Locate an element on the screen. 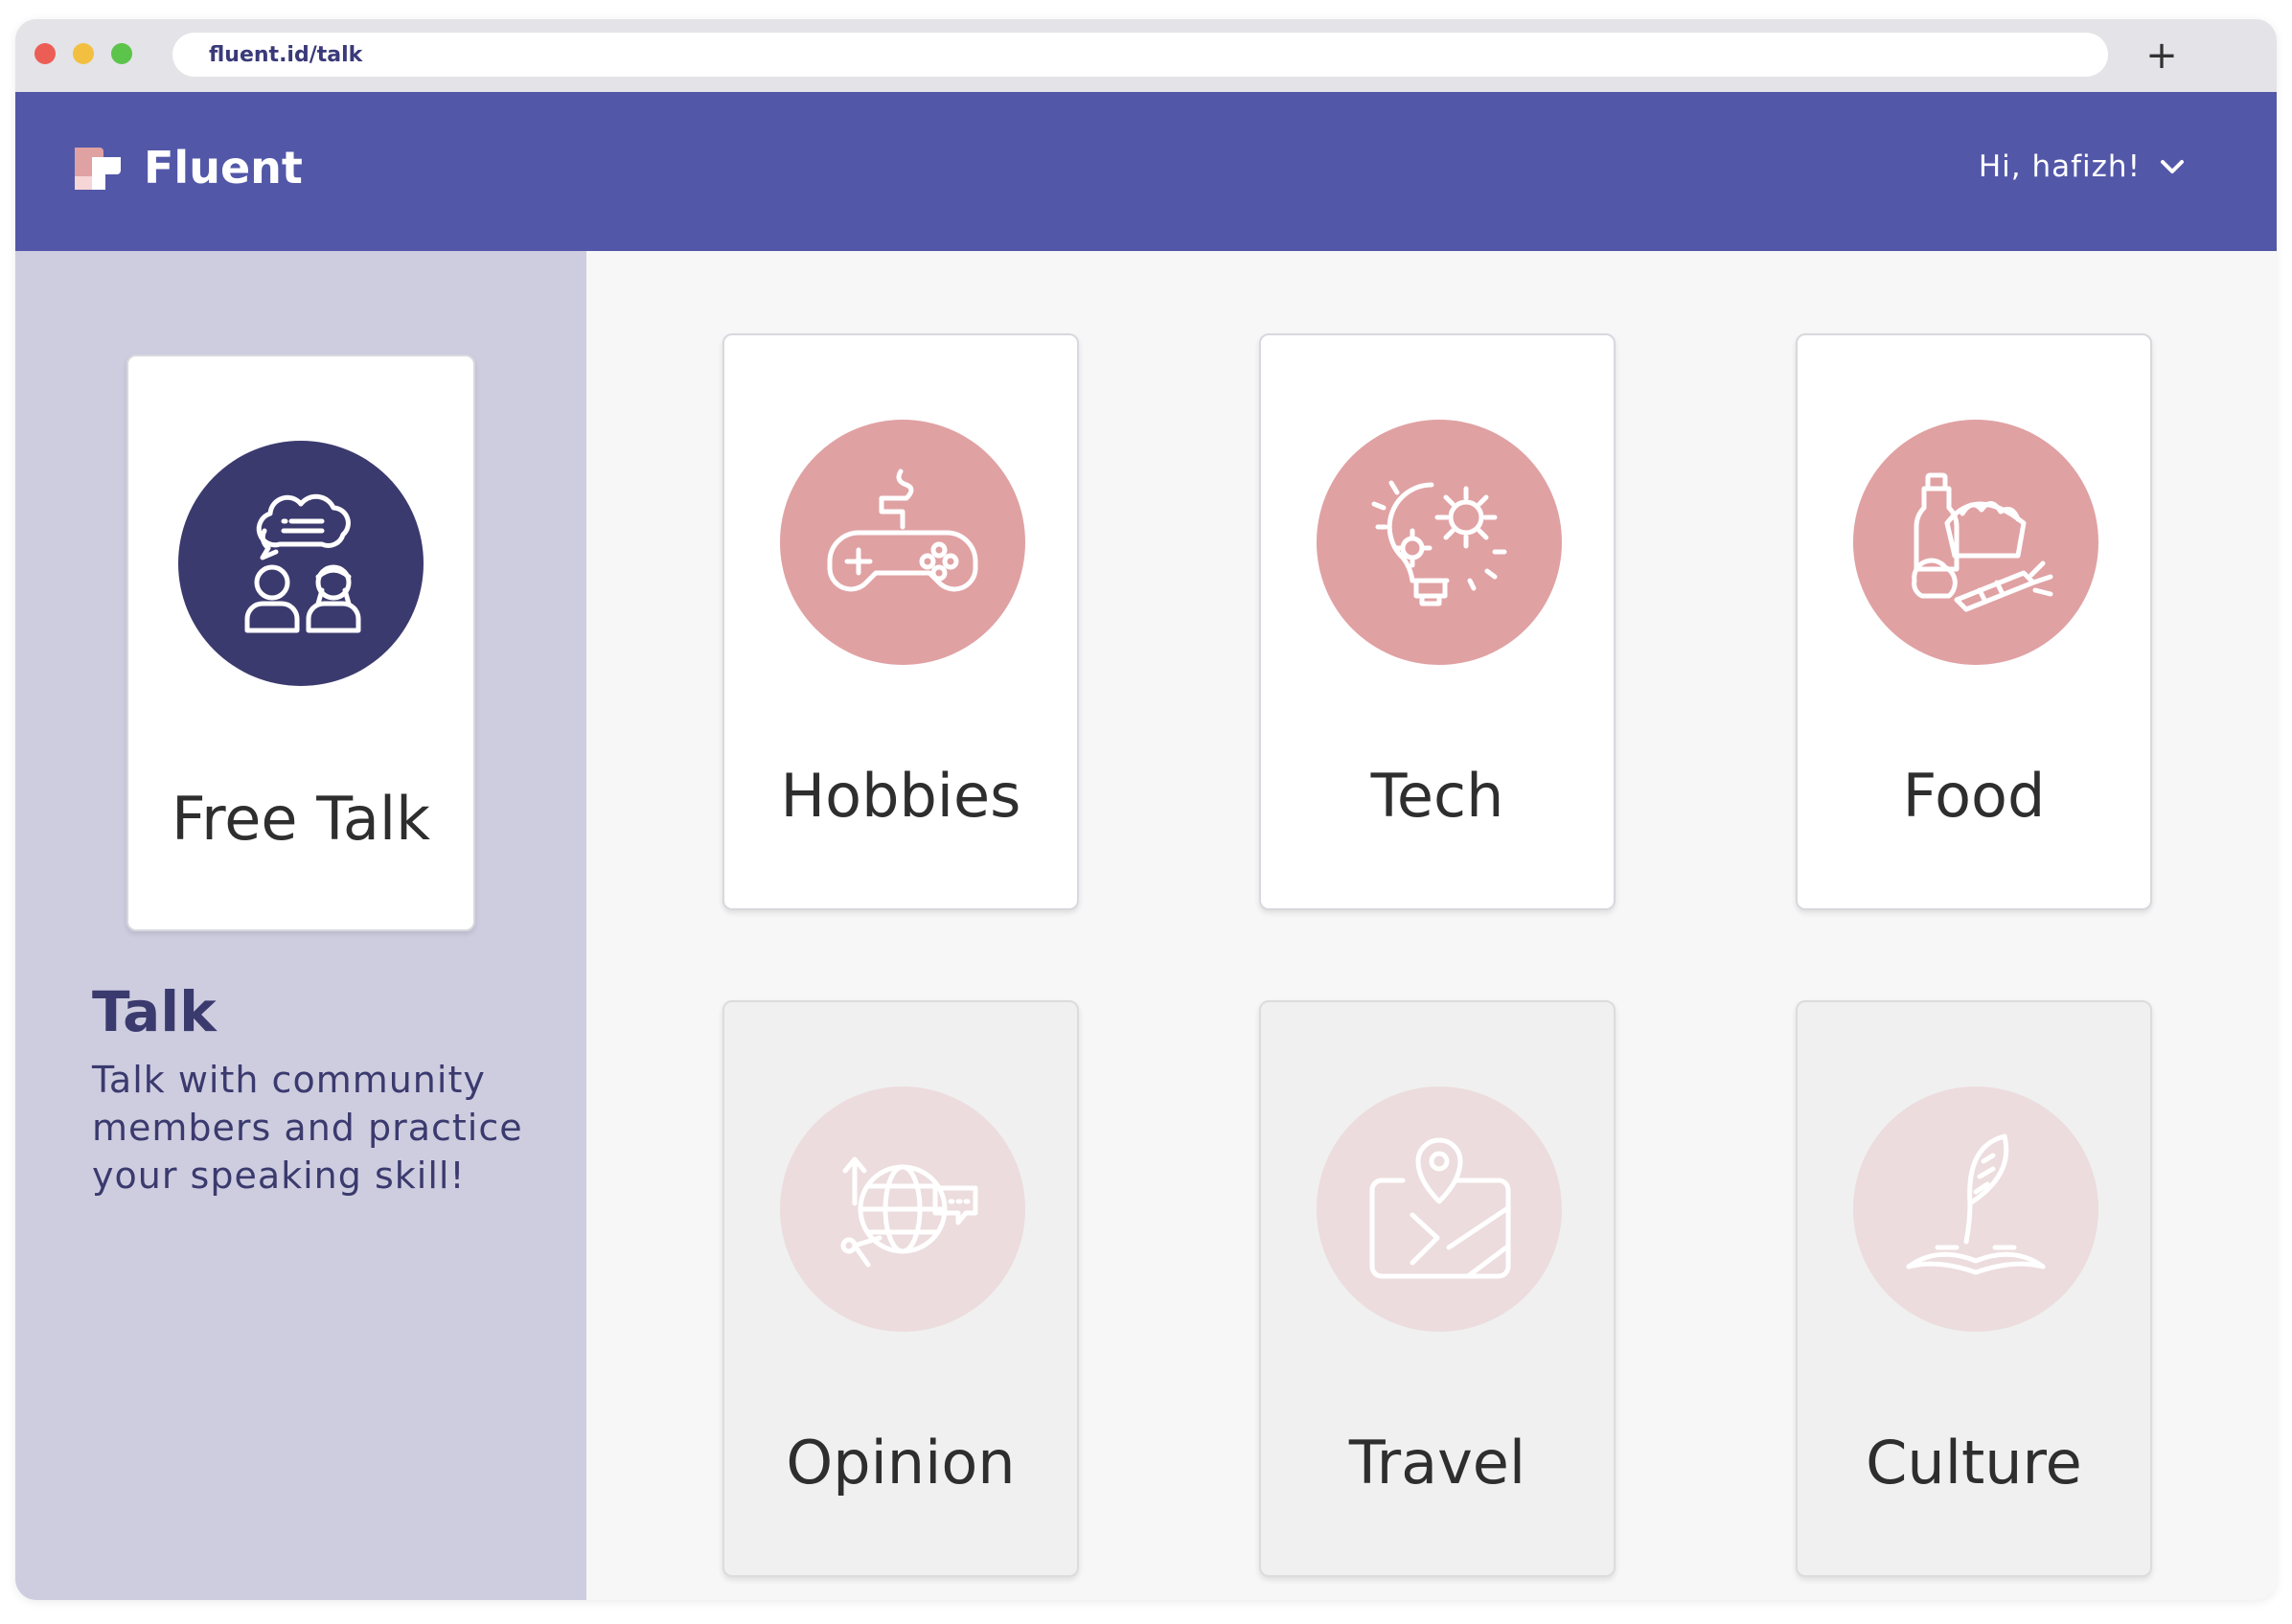 The height and width of the screenshot is (1624, 2292). topic-card-travel: Travel is located at coordinates (1437, 1288).